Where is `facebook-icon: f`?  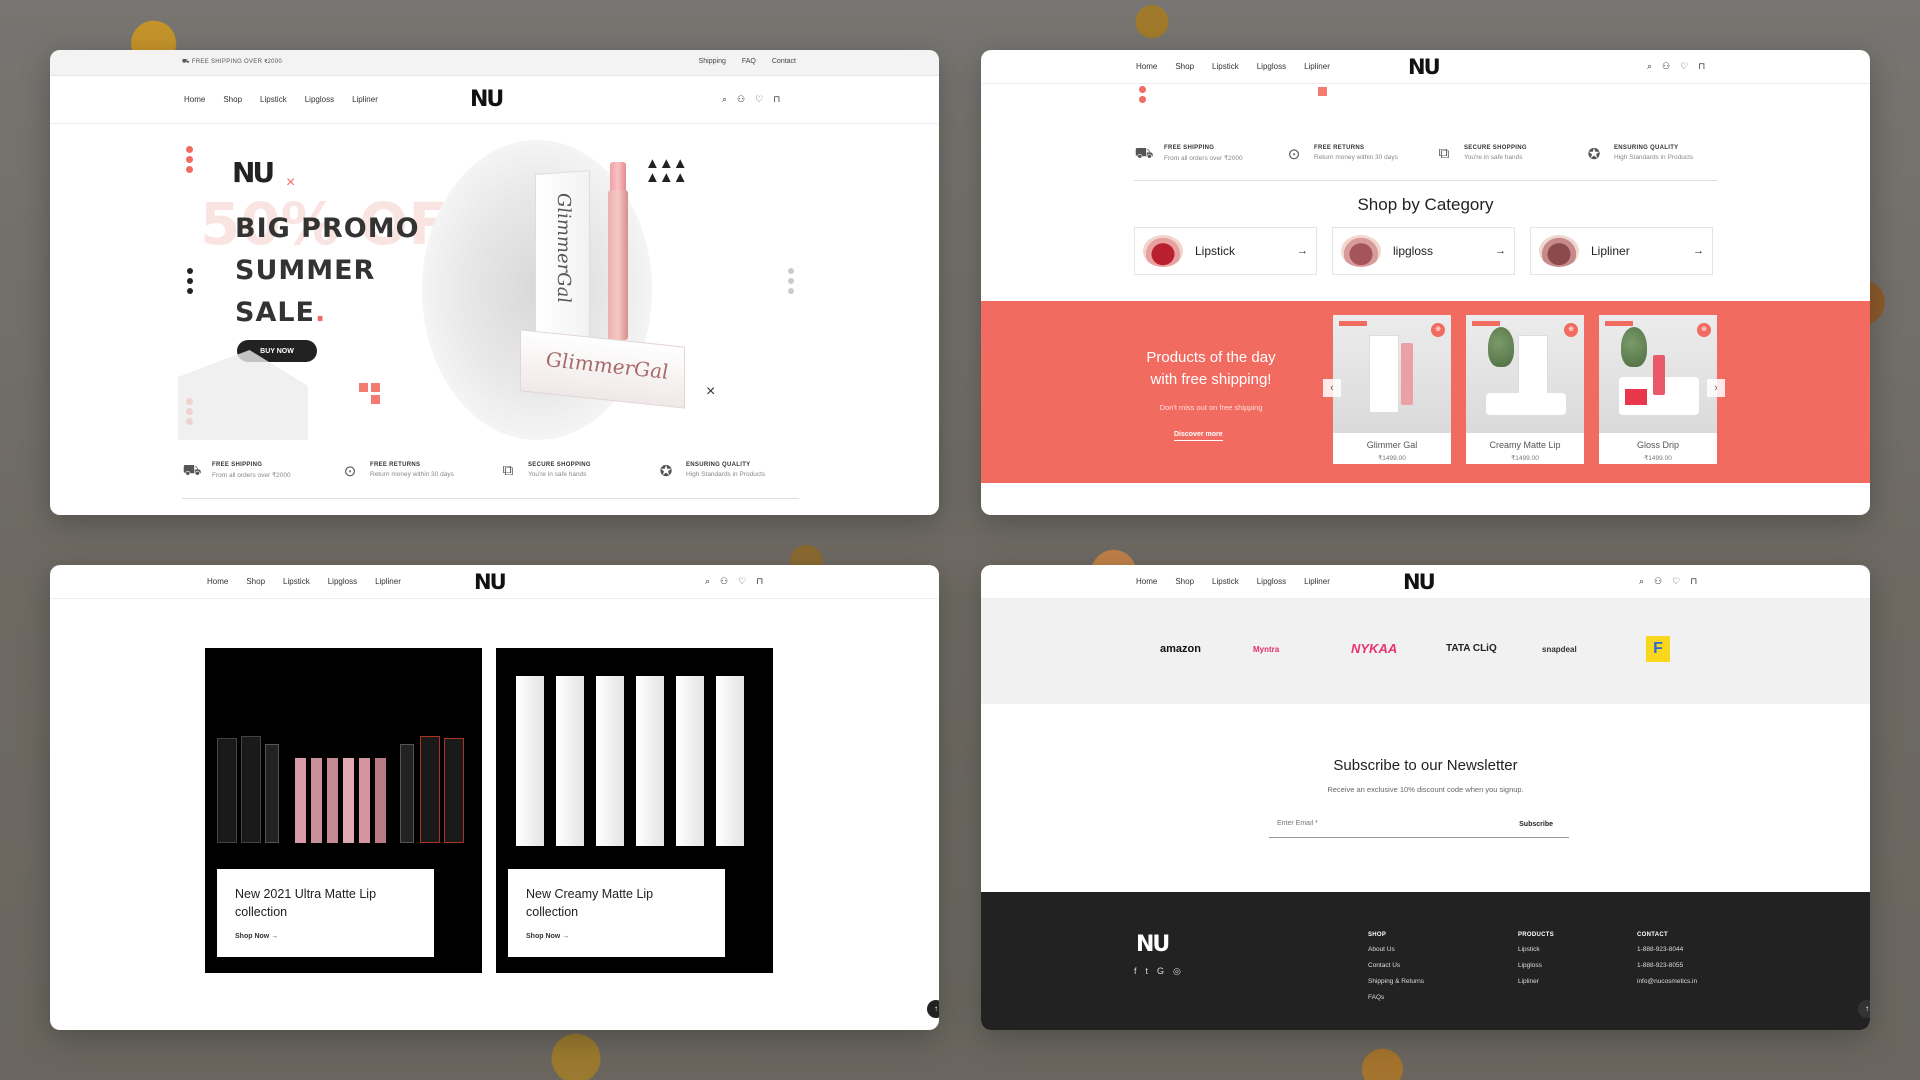
facebook-icon: f is located at coordinates (1135, 971).